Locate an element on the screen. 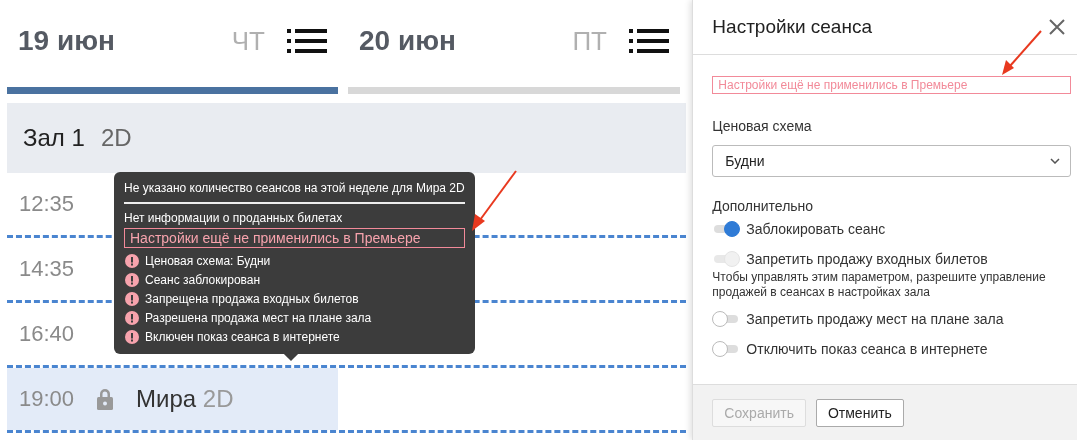 This screenshot has height=440, width=1077. toggle-label: Запретить продажу входных билетов is located at coordinates (867, 259).